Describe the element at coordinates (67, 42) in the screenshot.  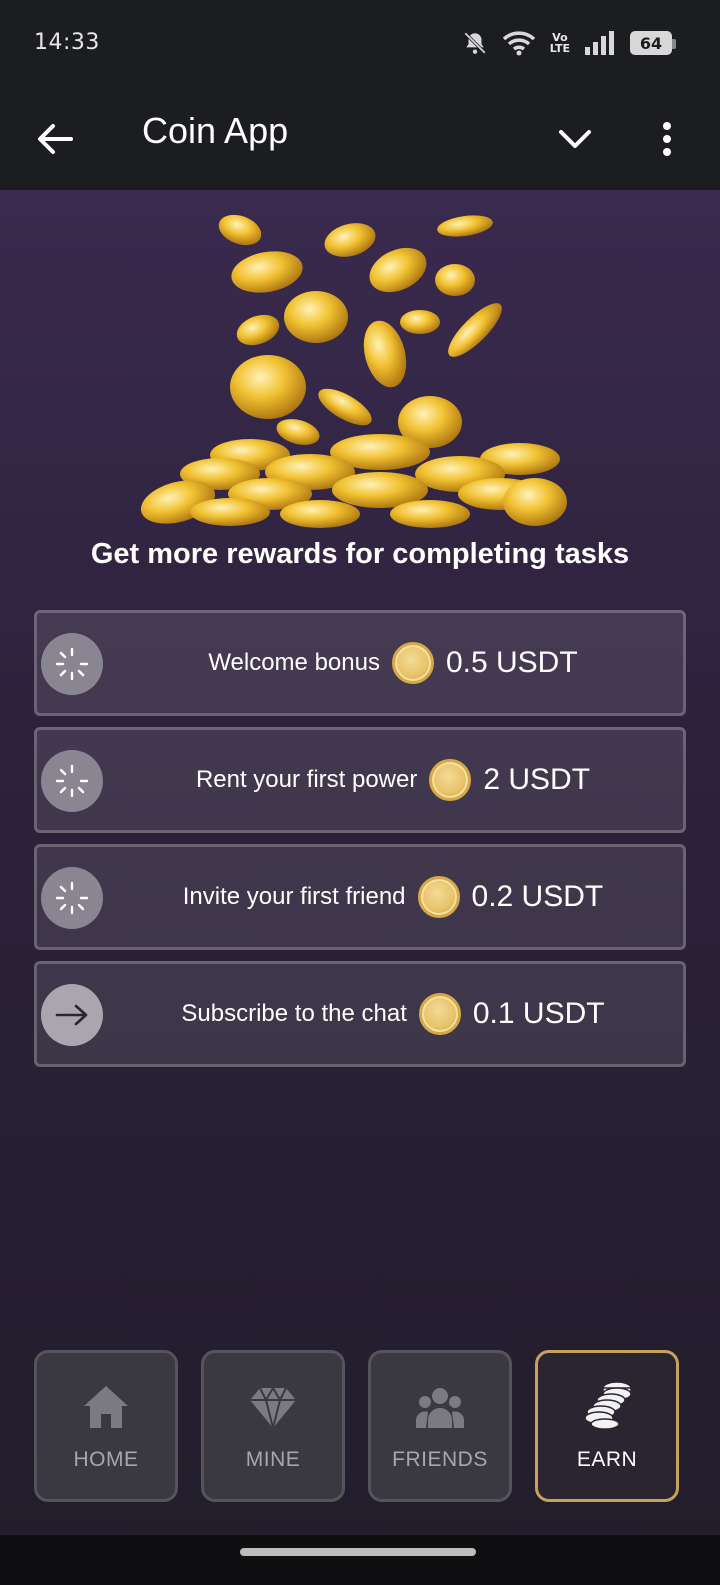
I see `status-time: 14:33` at that location.